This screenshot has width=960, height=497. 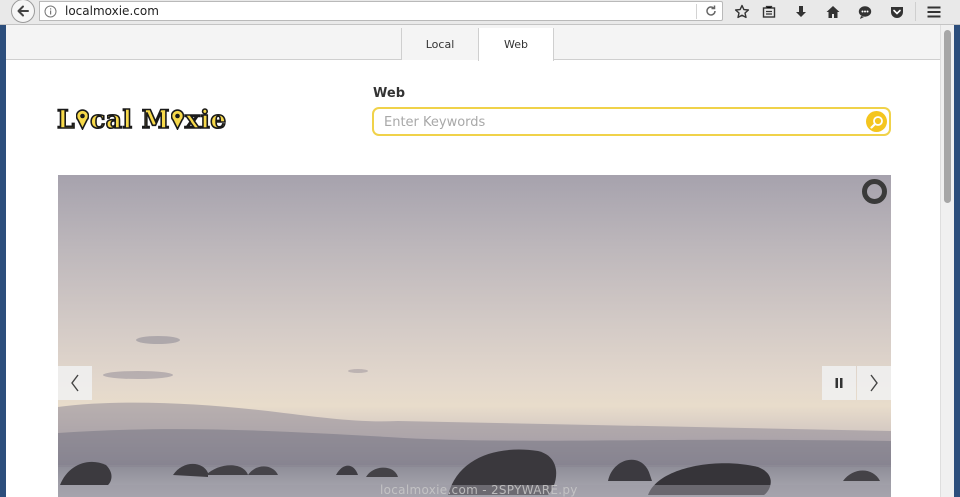 I want to click on slider-next-button, so click(x=874, y=383).